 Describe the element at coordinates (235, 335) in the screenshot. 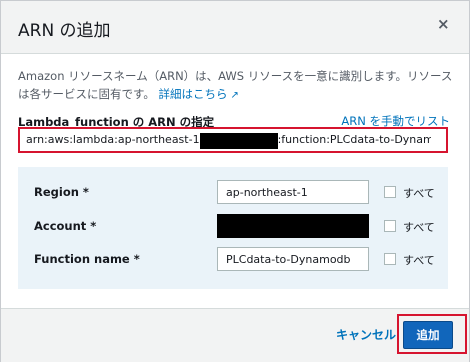

I see `dialog-footer: キャンセル 追加` at that location.